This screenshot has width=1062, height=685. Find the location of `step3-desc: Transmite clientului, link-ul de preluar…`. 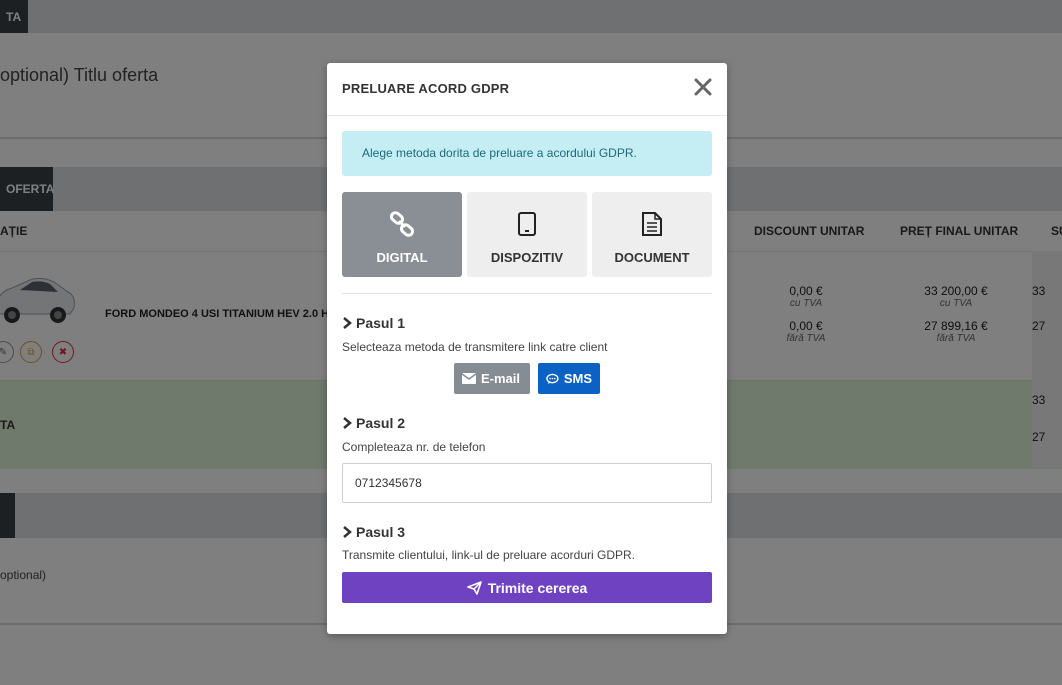

step3-desc: Transmite clientului, link-ul de preluar… is located at coordinates (489, 555).